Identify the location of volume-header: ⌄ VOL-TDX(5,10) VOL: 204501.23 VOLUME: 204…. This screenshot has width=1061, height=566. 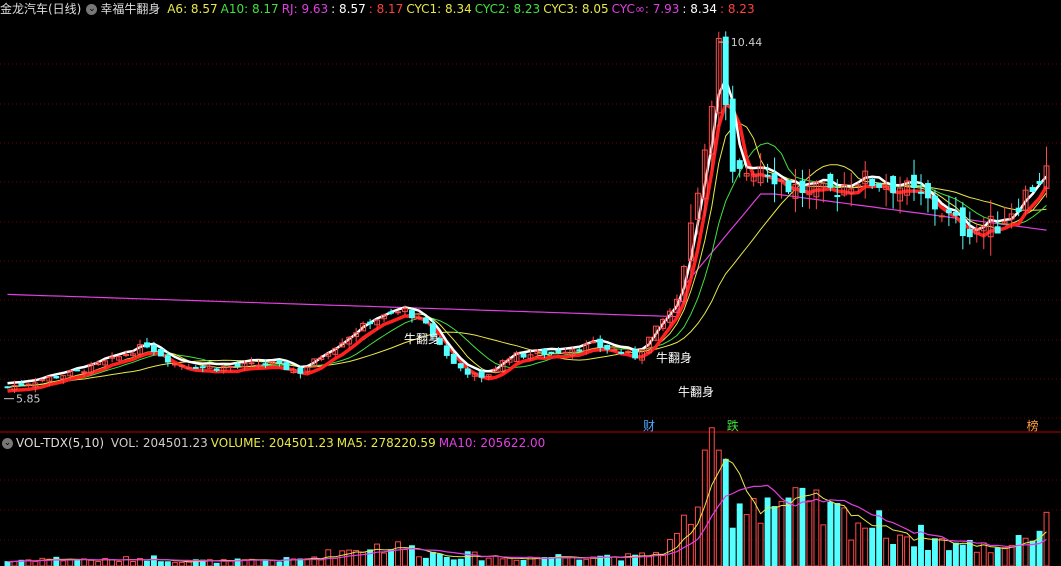
(275, 443).